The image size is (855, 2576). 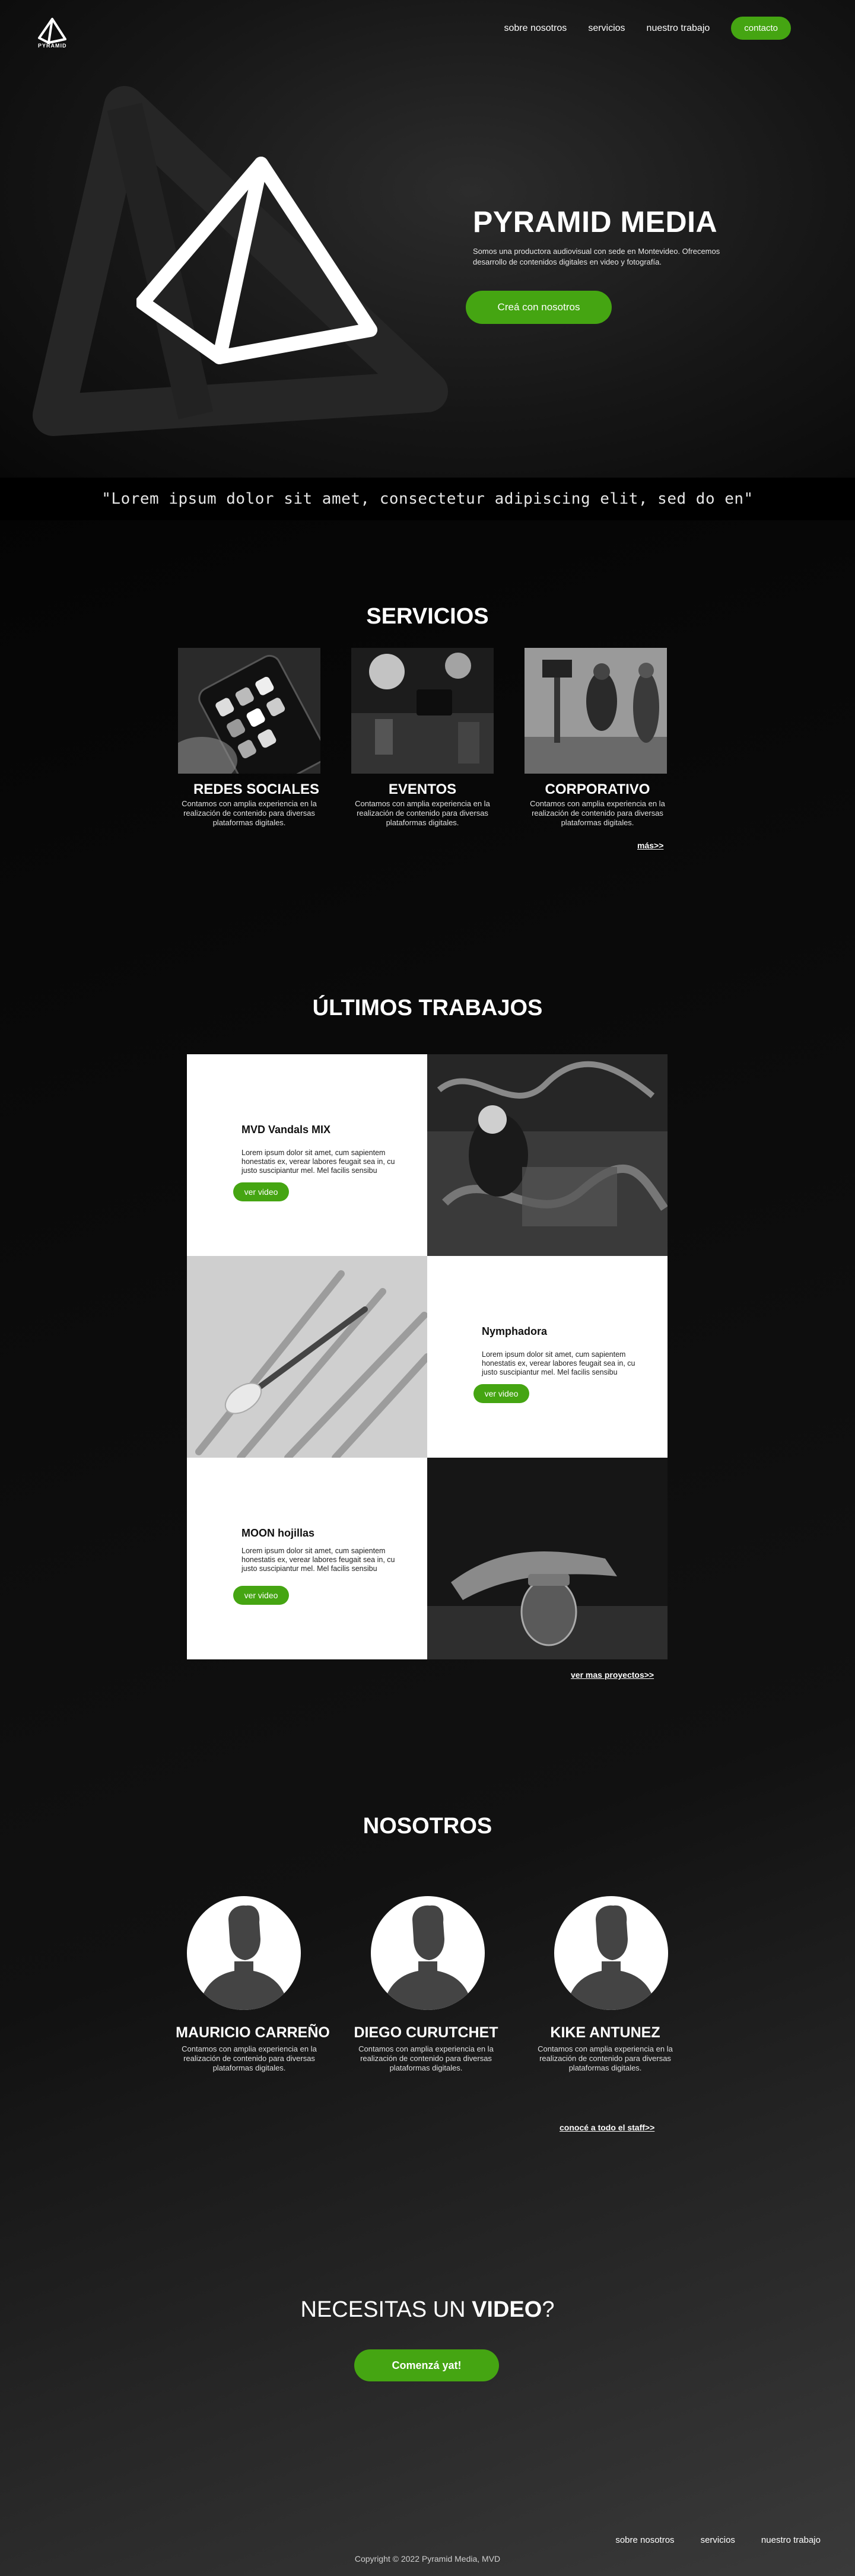 What do you see at coordinates (678, 28) in the screenshot?
I see `nav-link-nuestro-trabajo: nuestro trabajo` at bounding box center [678, 28].